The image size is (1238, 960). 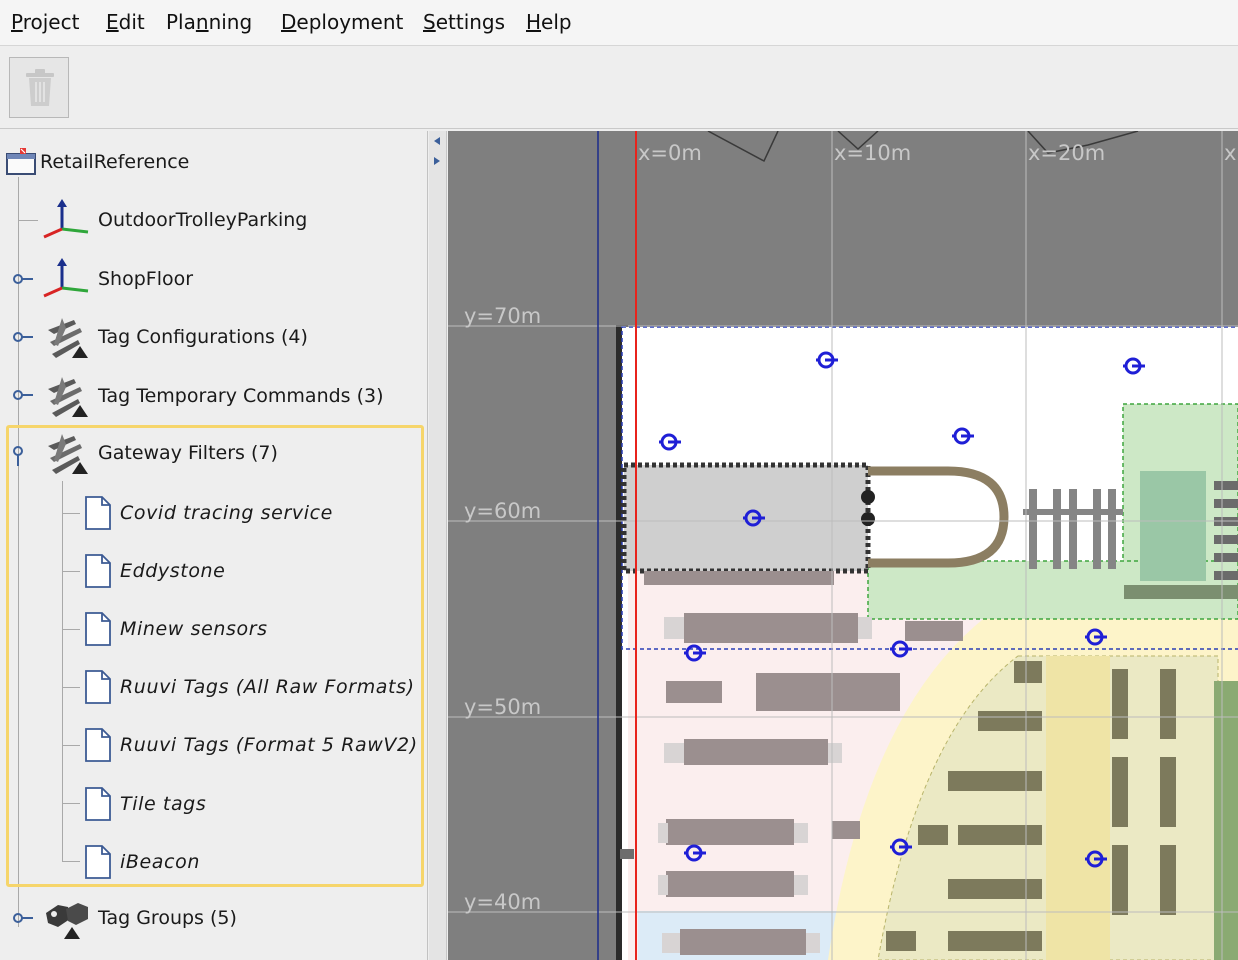 What do you see at coordinates (45, 22) in the screenshot?
I see `menu-project: Project` at bounding box center [45, 22].